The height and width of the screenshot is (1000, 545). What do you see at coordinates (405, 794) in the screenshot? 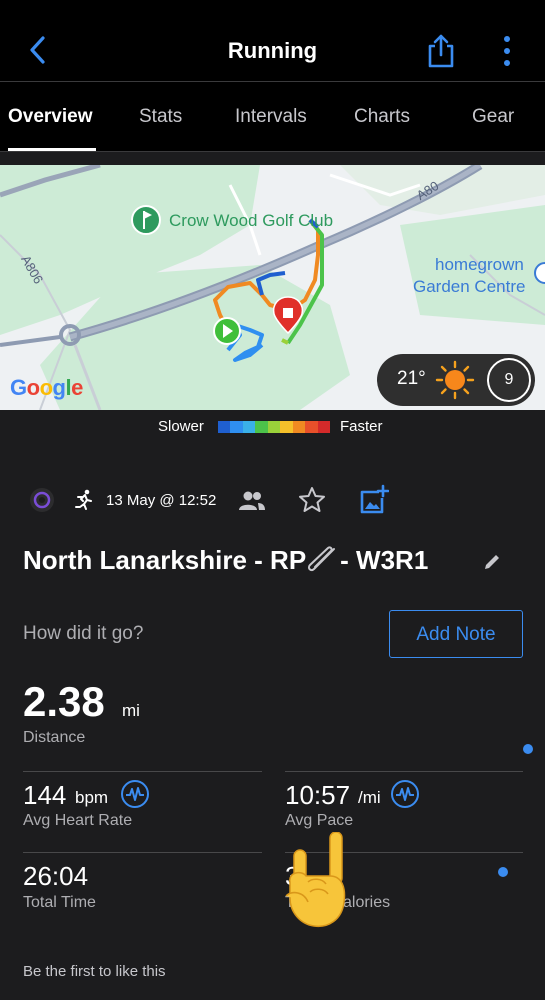
I see `pace-chart-icon` at bounding box center [405, 794].